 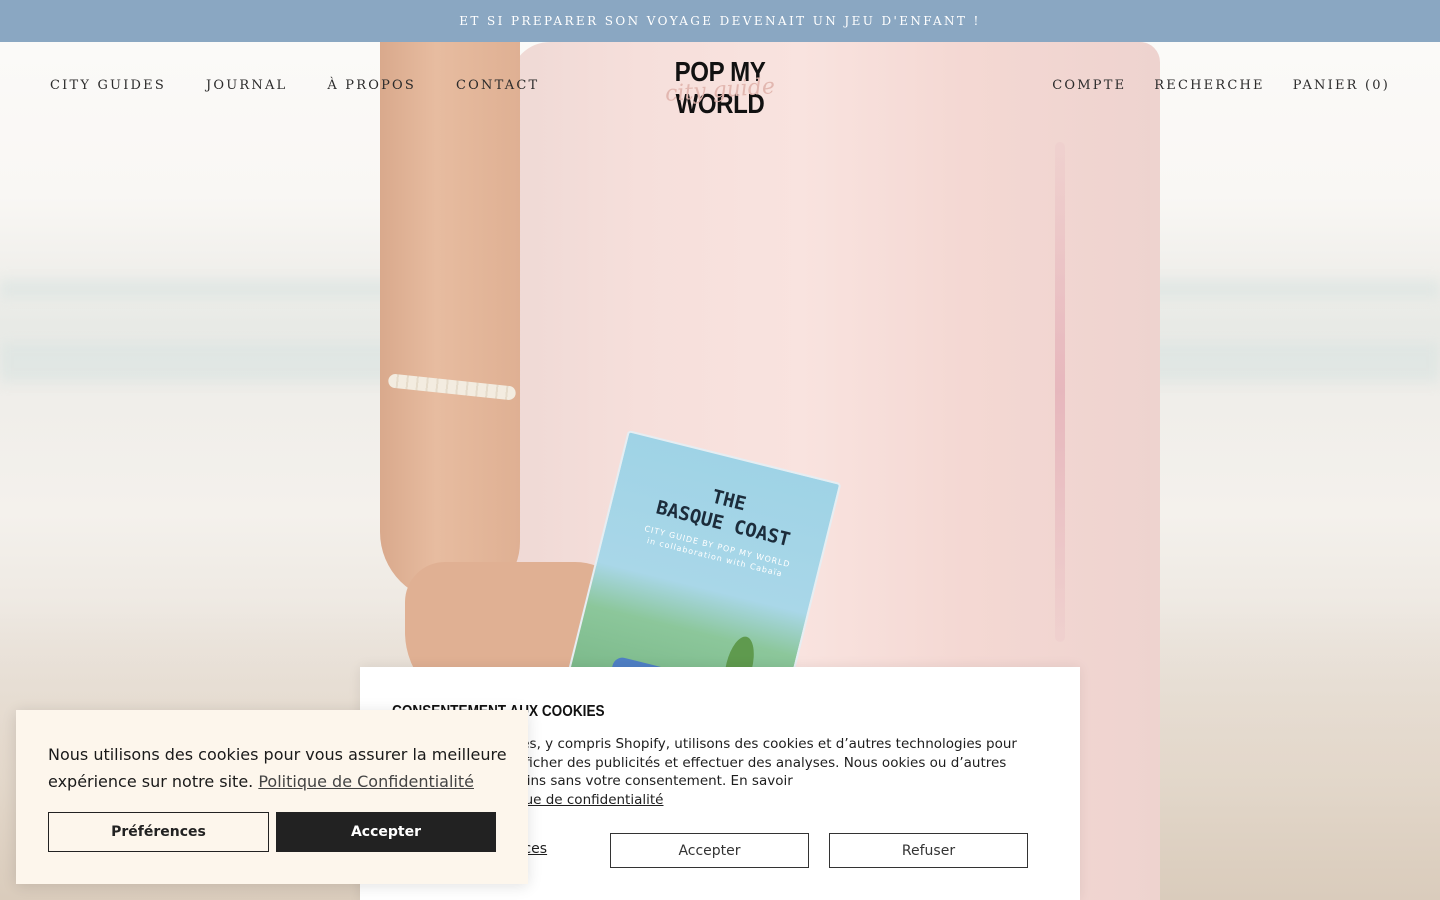 What do you see at coordinates (108, 85) in the screenshot?
I see `nav-city-guides: CITY GUIDES` at bounding box center [108, 85].